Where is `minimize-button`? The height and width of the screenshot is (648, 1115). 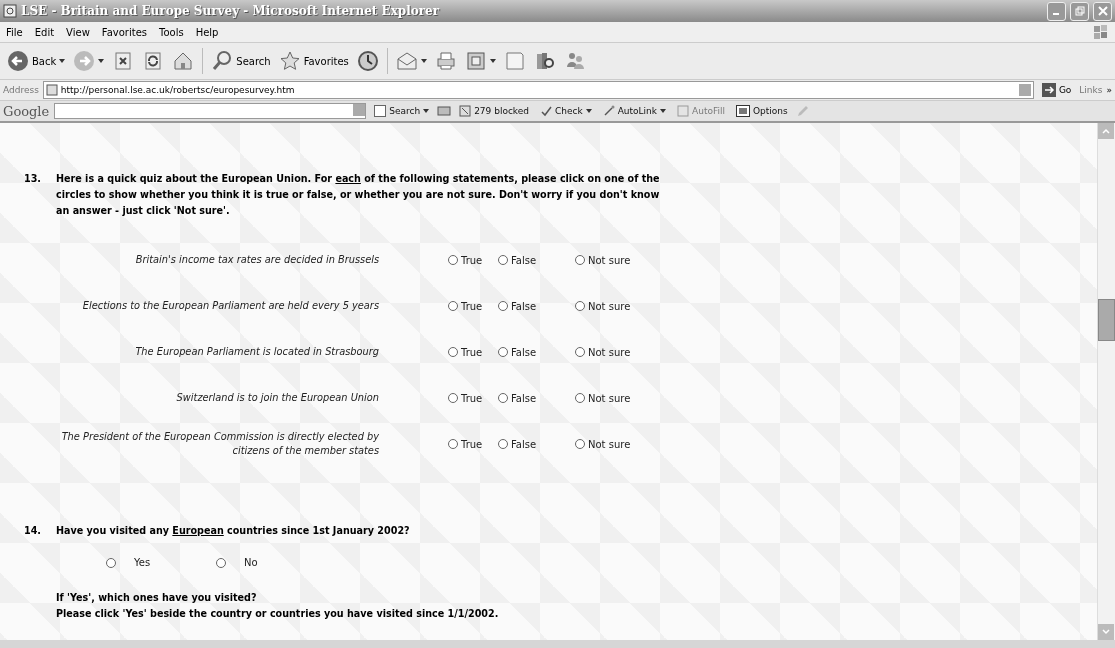
minimize-button is located at coordinates (1056, 11).